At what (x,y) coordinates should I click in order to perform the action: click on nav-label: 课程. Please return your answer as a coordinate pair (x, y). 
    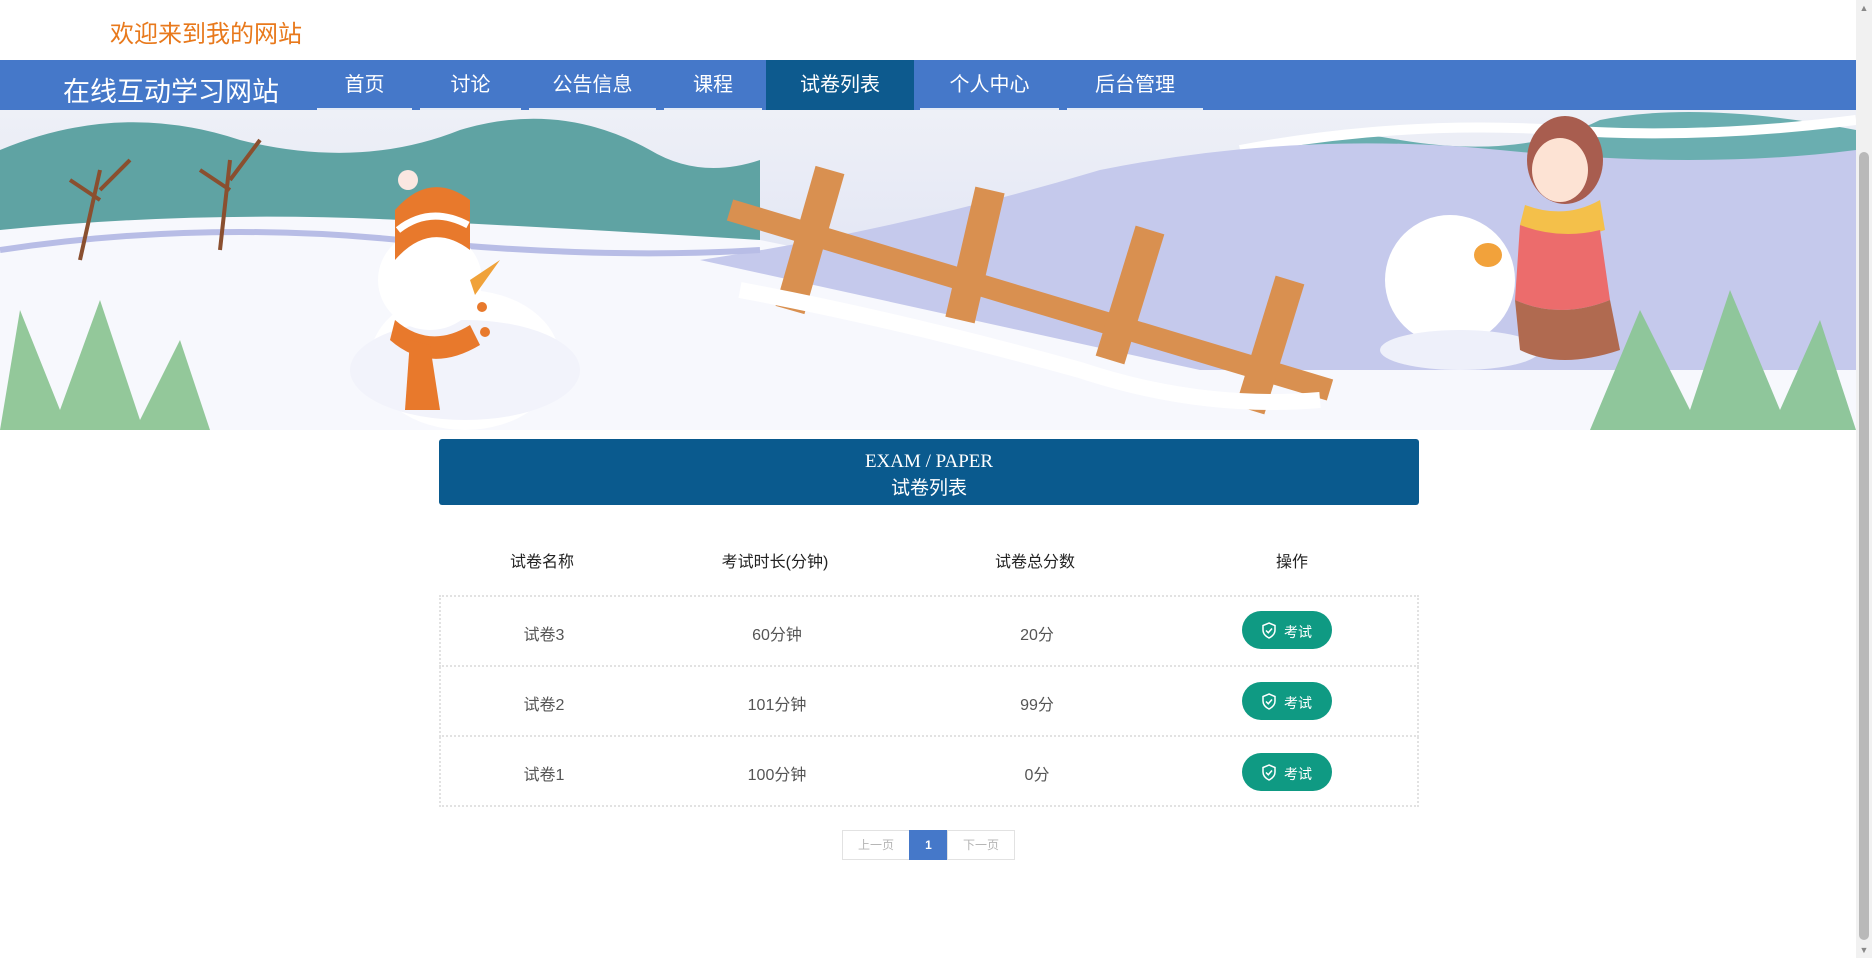
    Looking at the image, I should click on (713, 85).